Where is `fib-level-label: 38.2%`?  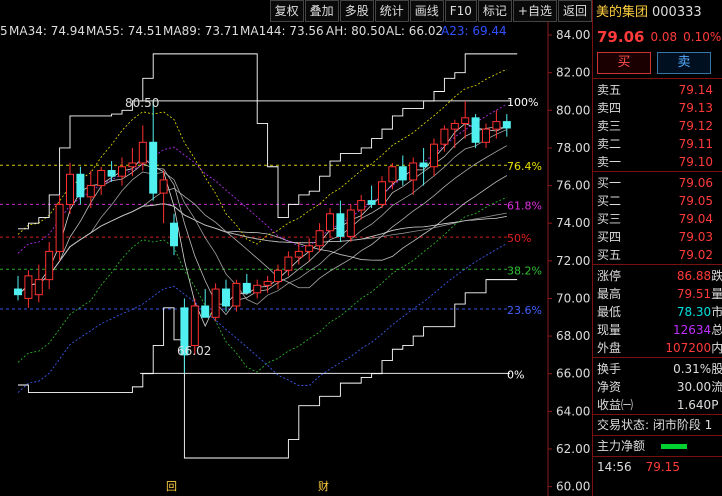
fib-level-label: 38.2% is located at coordinates (524, 270).